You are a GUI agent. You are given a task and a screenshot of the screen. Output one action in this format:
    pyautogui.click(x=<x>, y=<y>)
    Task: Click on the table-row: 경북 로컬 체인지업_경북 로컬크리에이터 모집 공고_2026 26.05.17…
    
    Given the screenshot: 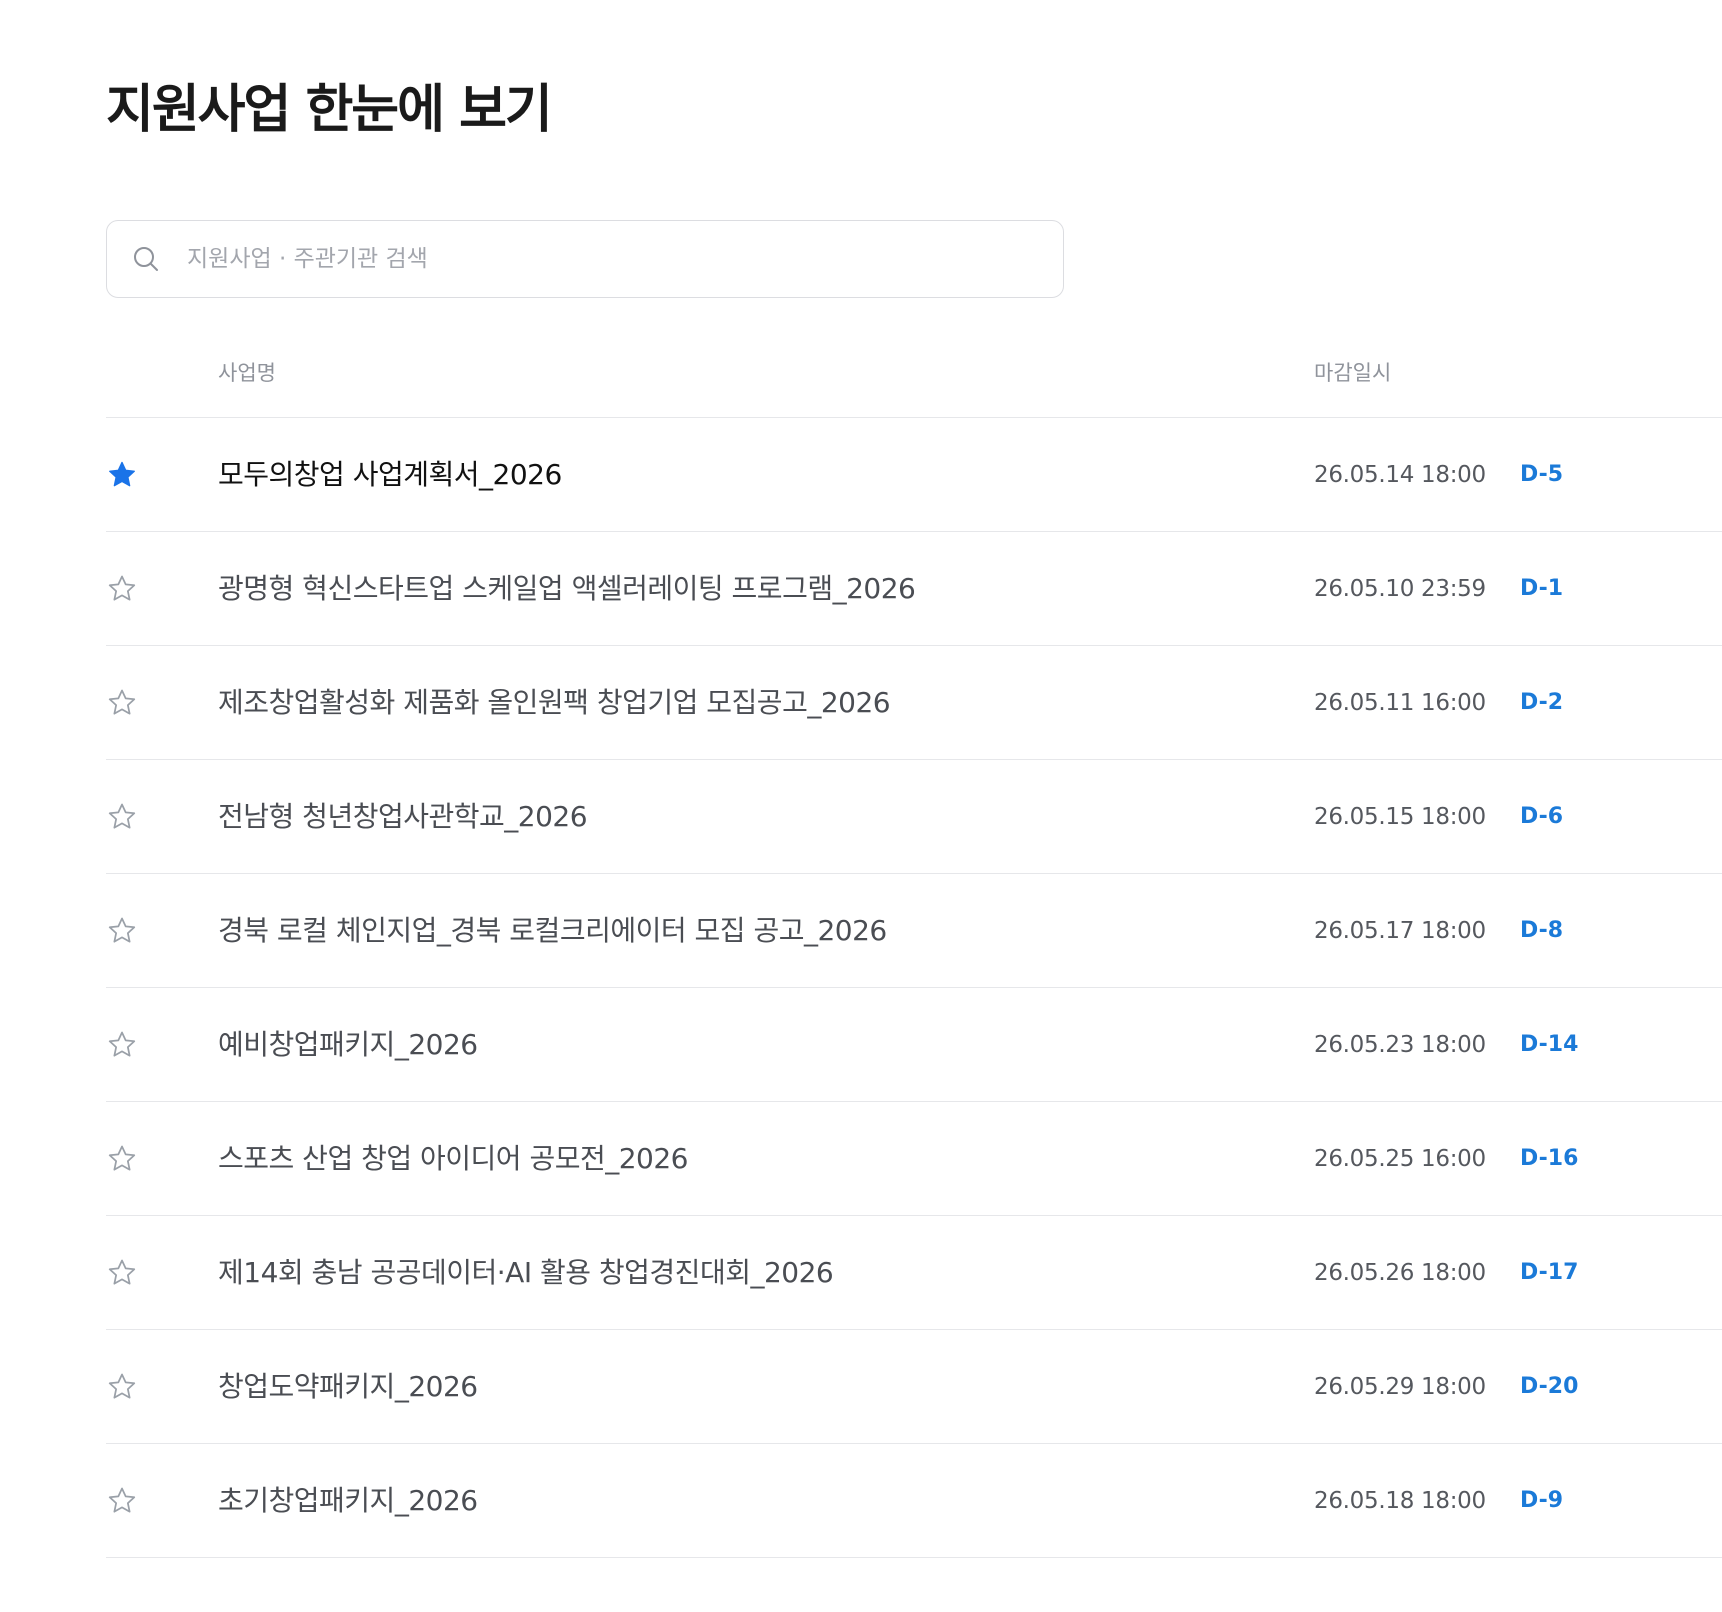 What is the action you would take?
    pyautogui.click(x=914, y=931)
    